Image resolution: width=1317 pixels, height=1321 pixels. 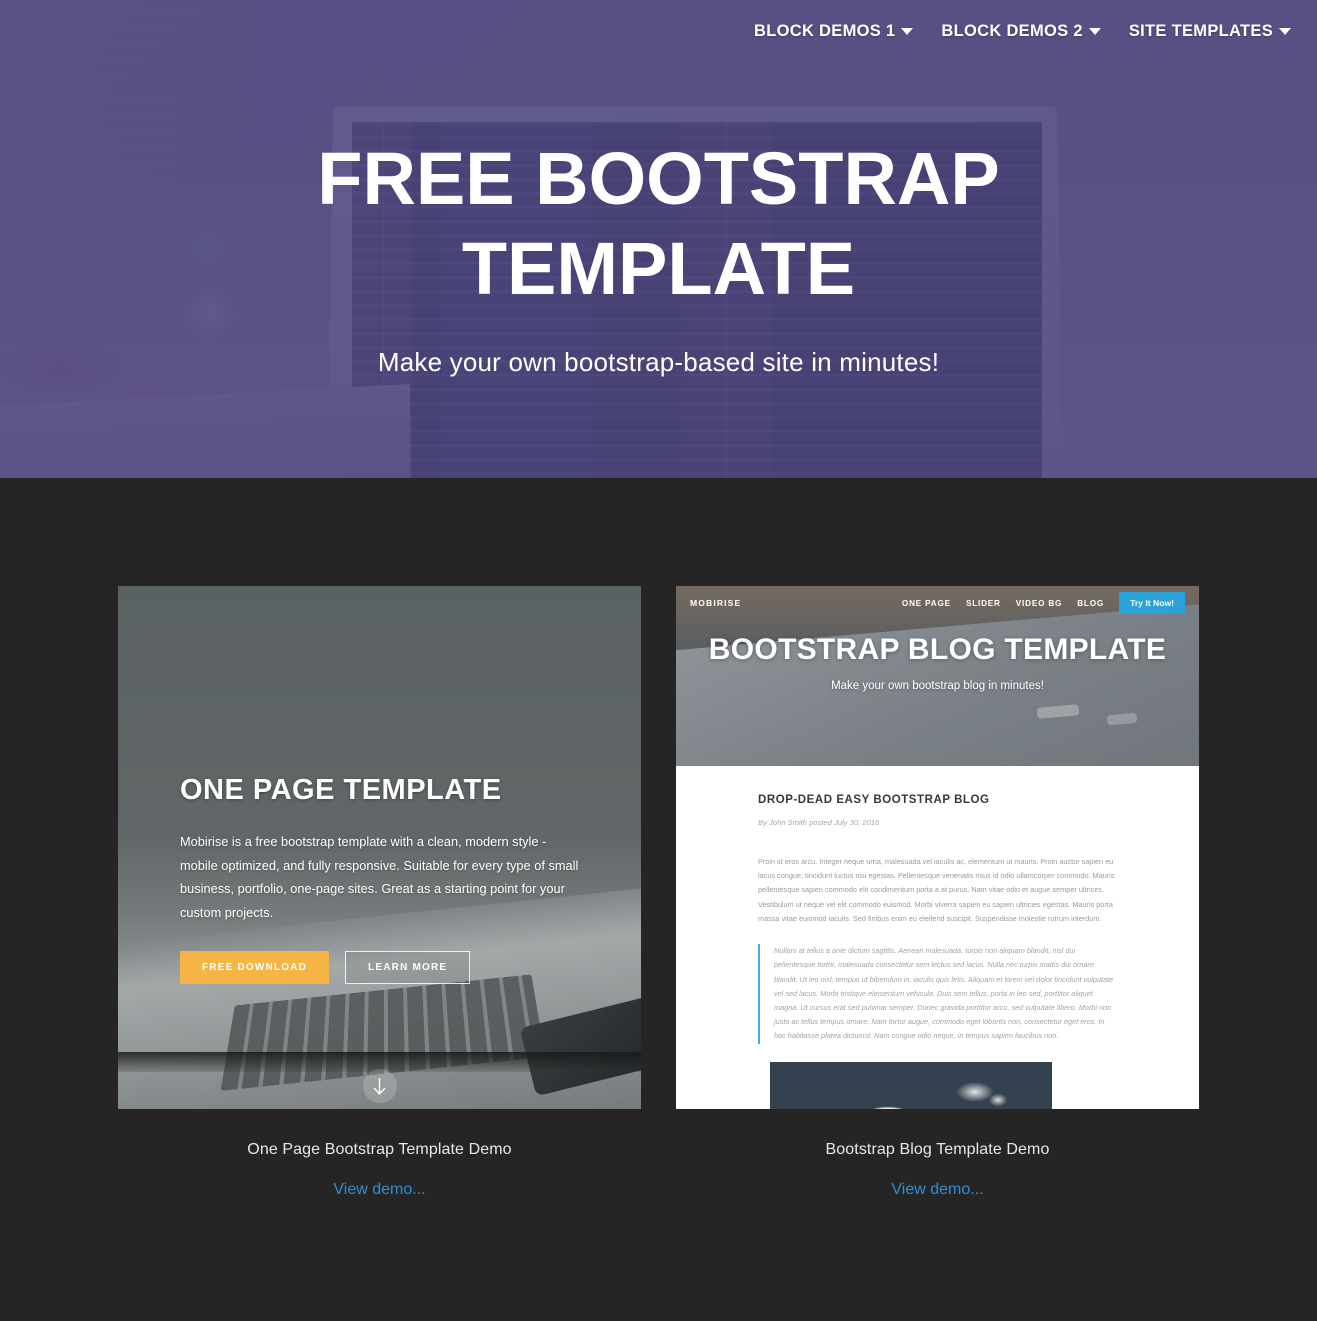 What do you see at coordinates (408, 967) in the screenshot?
I see `learn-more-button: LEARN MORE` at bounding box center [408, 967].